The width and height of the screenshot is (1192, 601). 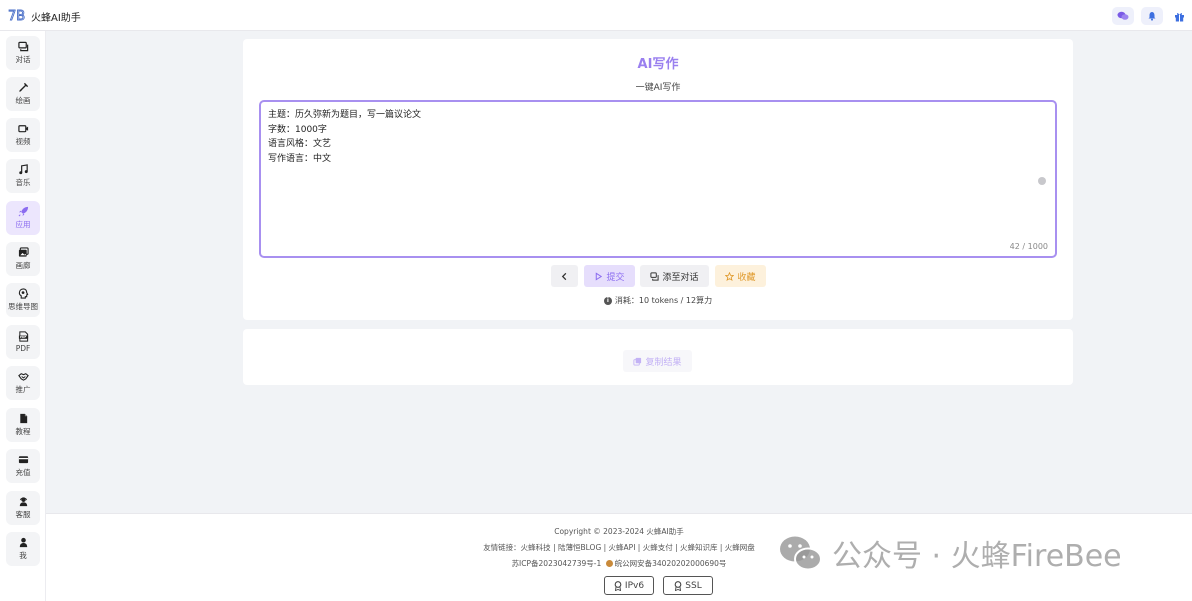 What do you see at coordinates (23, 218) in the screenshot?
I see `sidebar-item-apps: 应用` at bounding box center [23, 218].